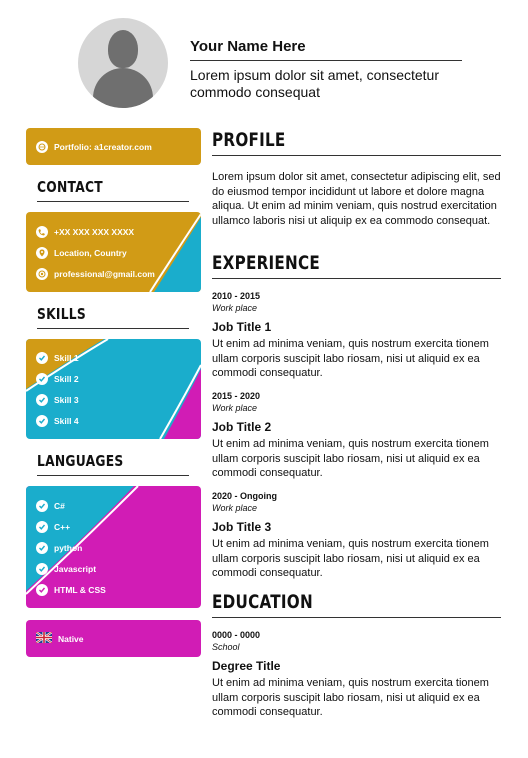  Describe the element at coordinates (44, 638) in the screenshot. I see `uk-flag-icon` at that location.